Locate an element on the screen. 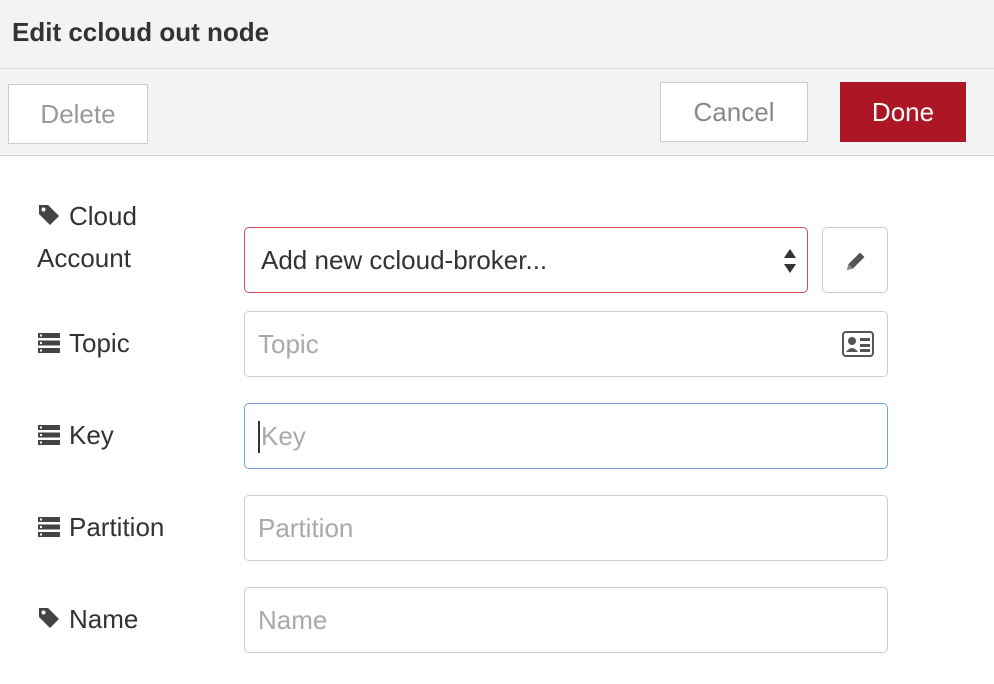  name-label: Name is located at coordinates (87, 620).